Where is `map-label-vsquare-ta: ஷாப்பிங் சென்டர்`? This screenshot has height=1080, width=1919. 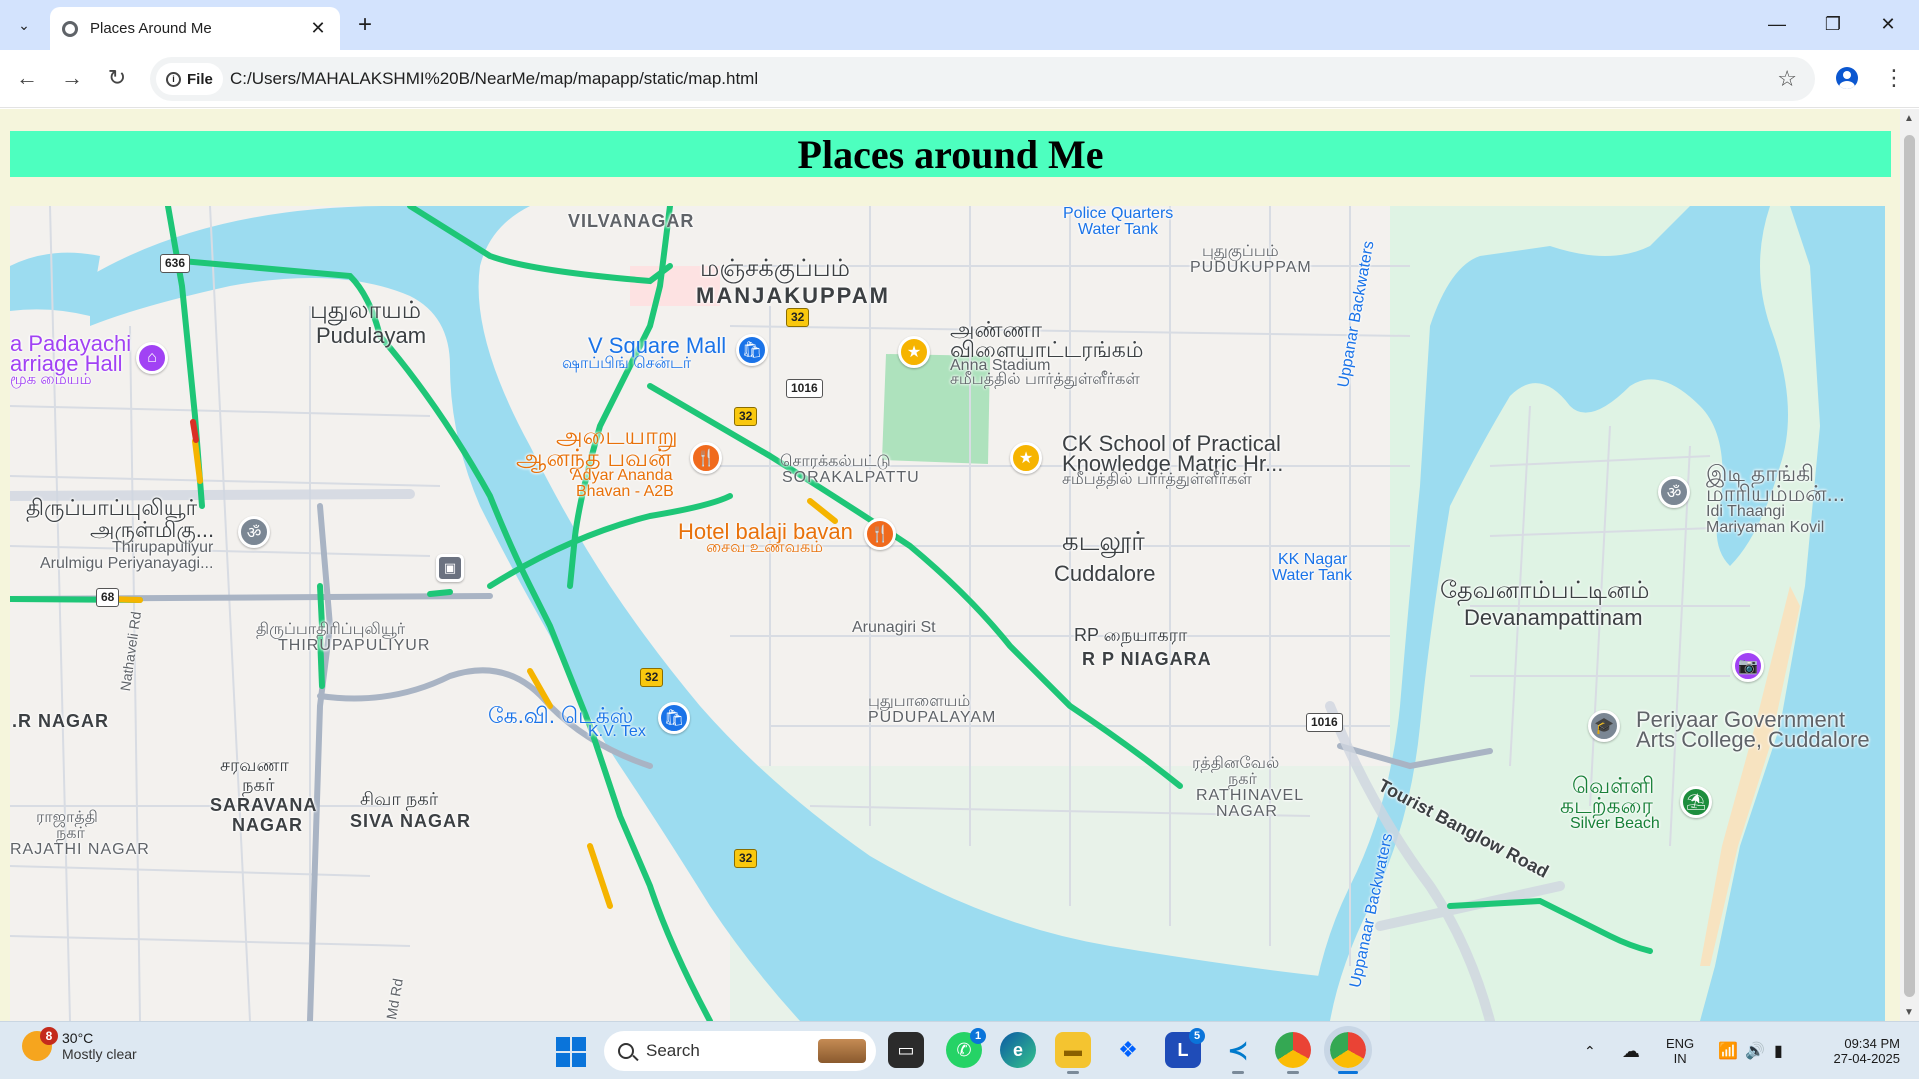
map-label-vsquare-ta: ஷாப்பிங் சென்டர் is located at coordinates (627, 363).